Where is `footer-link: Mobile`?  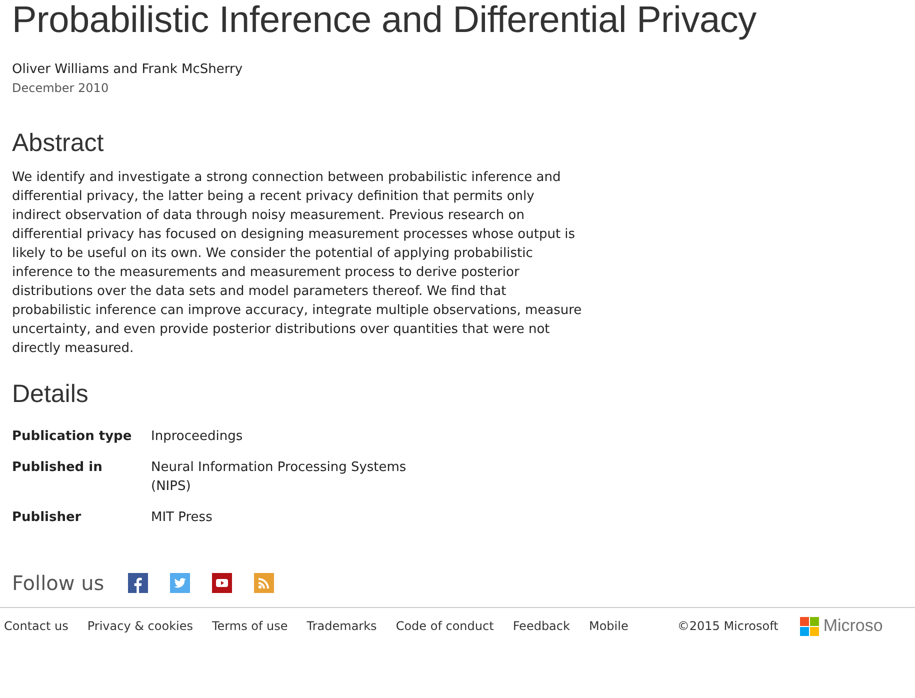 footer-link: Mobile is located at coordinates (608, 626).